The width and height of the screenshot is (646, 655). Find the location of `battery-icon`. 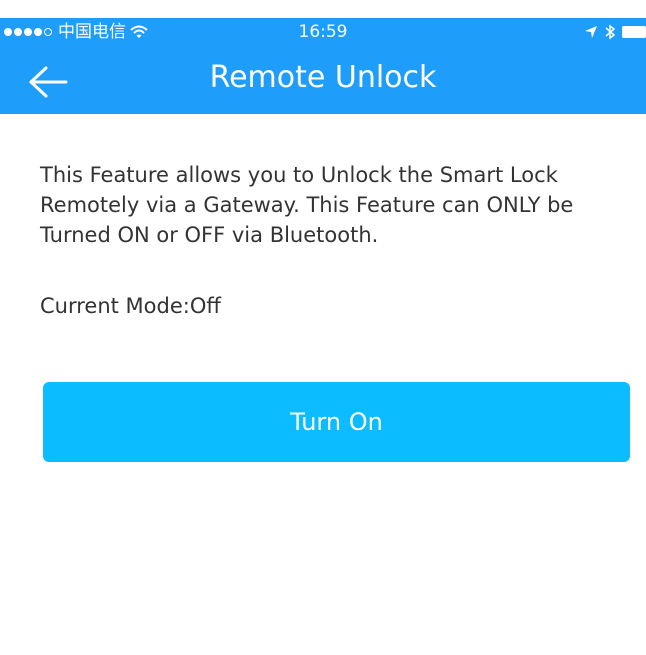

battery-icon is located at coordinates (634, 32).